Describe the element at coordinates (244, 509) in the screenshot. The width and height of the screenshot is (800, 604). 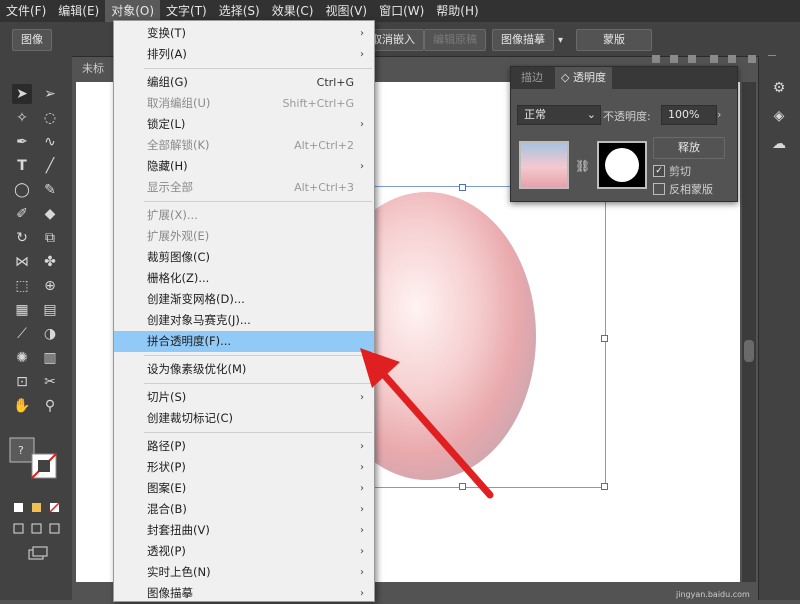
I see `object-menu-item: 混合(B) ›` at that location.